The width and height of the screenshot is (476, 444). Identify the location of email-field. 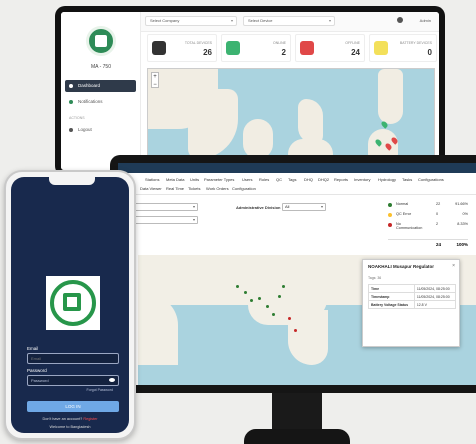
(73, 358).